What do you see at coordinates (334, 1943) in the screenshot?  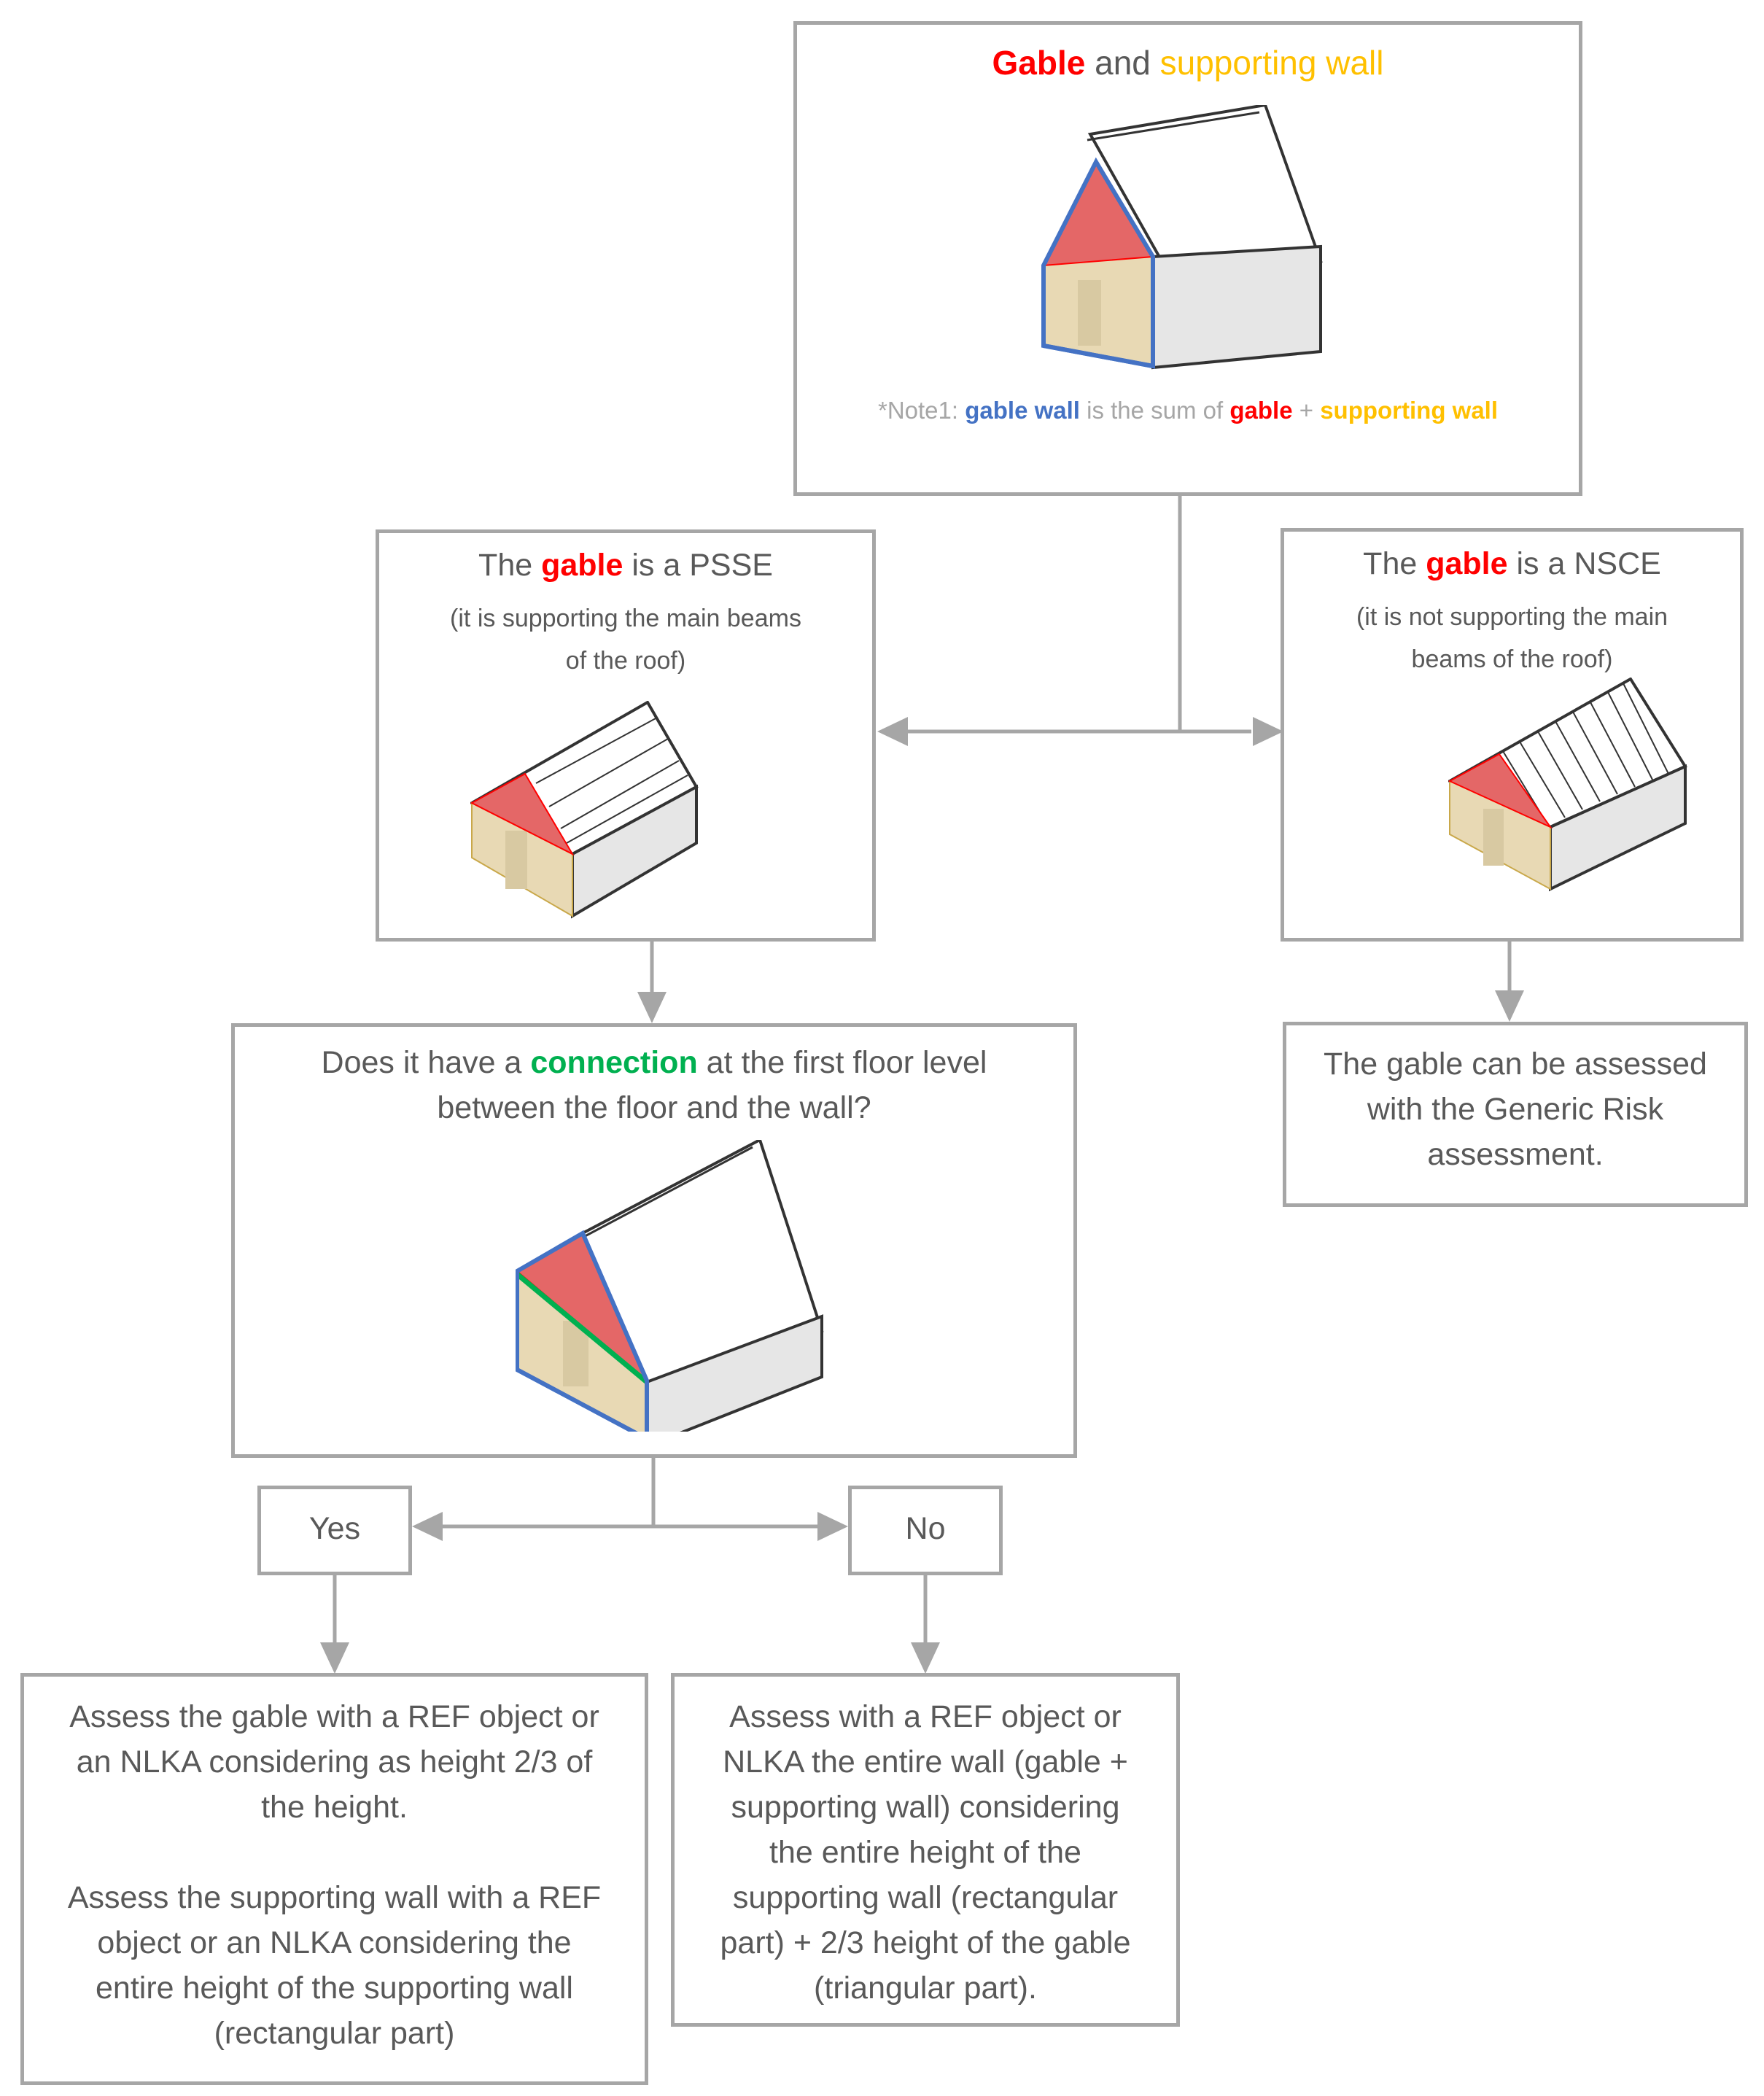 I see `yes-result-line: object or an NLKA considering the` at bounding box center [334, 1943].